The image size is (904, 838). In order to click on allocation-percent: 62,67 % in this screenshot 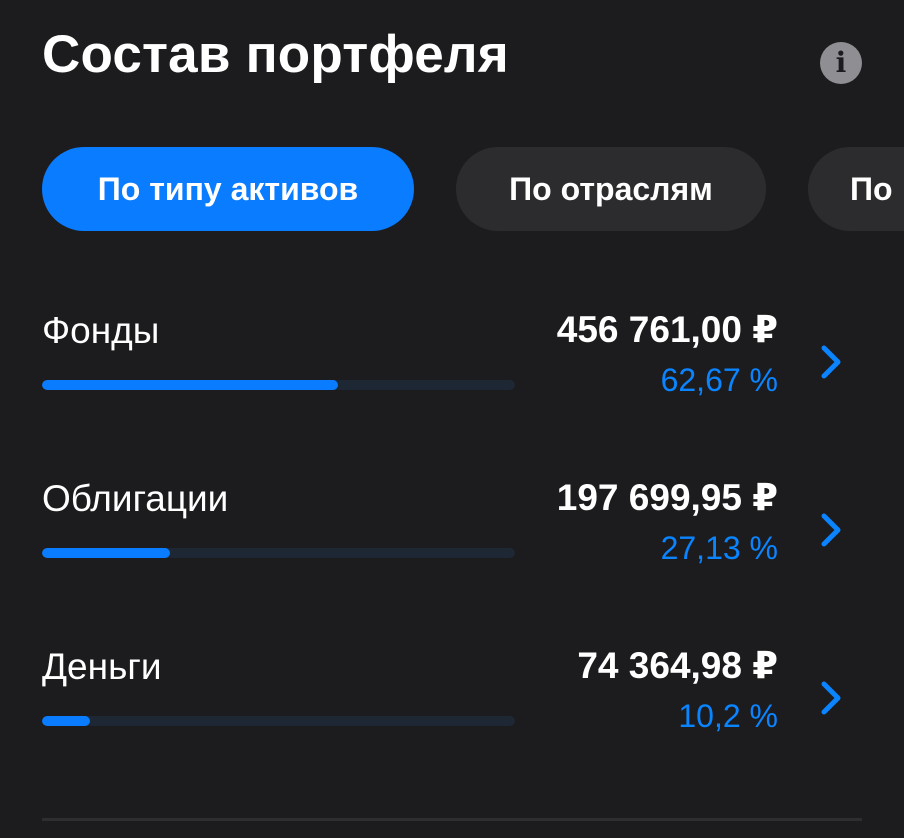, I will do `click(719, 380)`.